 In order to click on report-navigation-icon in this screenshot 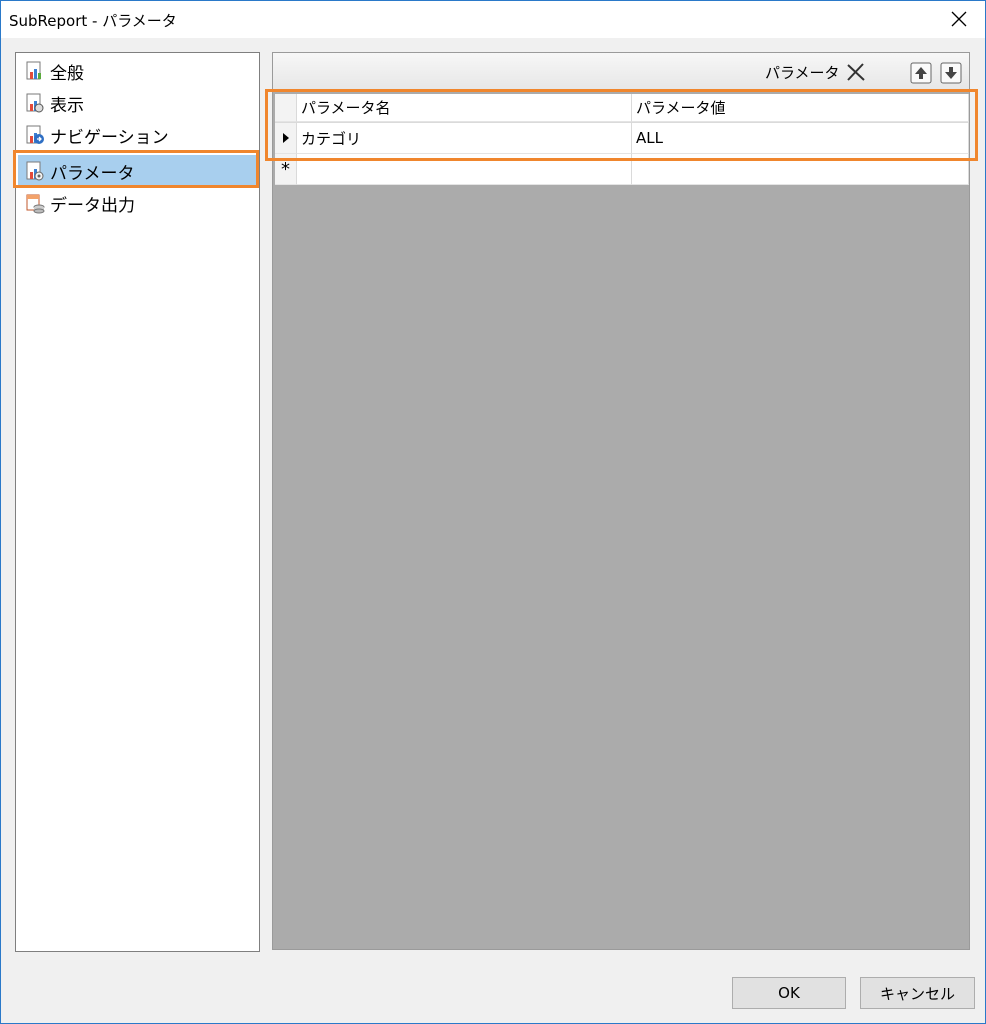, I will do `click(35, 134)`.